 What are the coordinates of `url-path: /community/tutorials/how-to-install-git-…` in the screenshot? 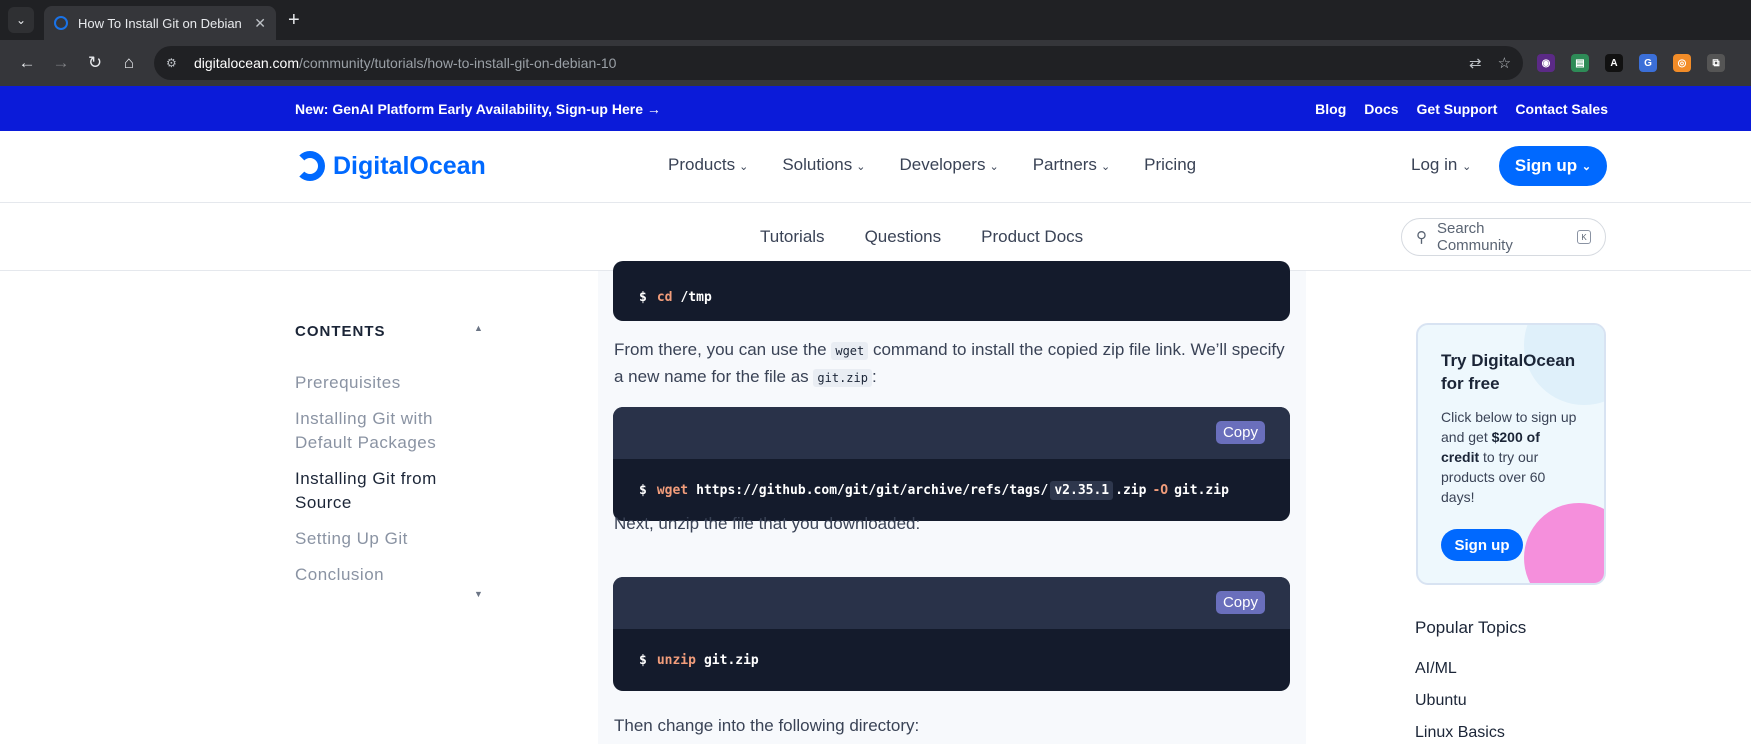 It's located at (458, 63).